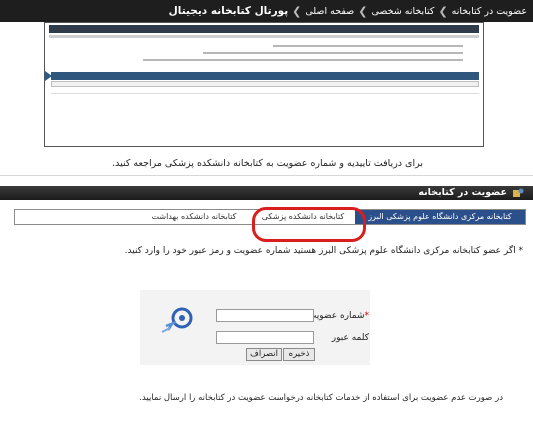  I want to click on member-number-field, so click(265, 315).